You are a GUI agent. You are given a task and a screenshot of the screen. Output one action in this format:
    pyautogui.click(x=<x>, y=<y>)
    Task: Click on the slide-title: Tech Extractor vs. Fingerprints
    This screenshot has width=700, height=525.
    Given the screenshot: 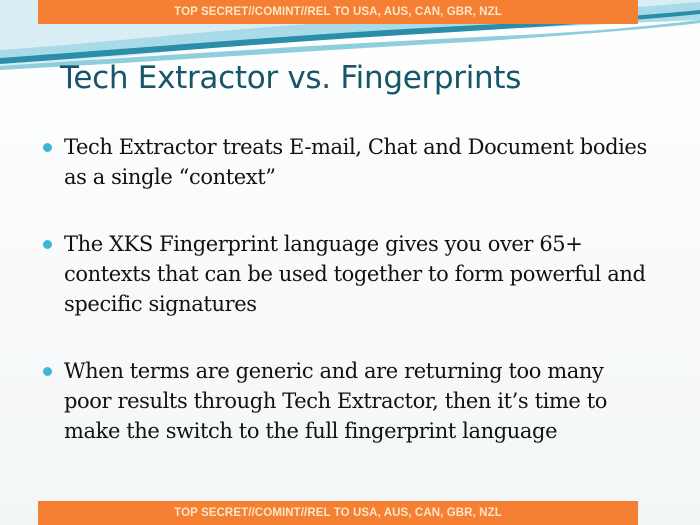 What is the action you would take?
    pyautogui.click(x=291, y=78)
    